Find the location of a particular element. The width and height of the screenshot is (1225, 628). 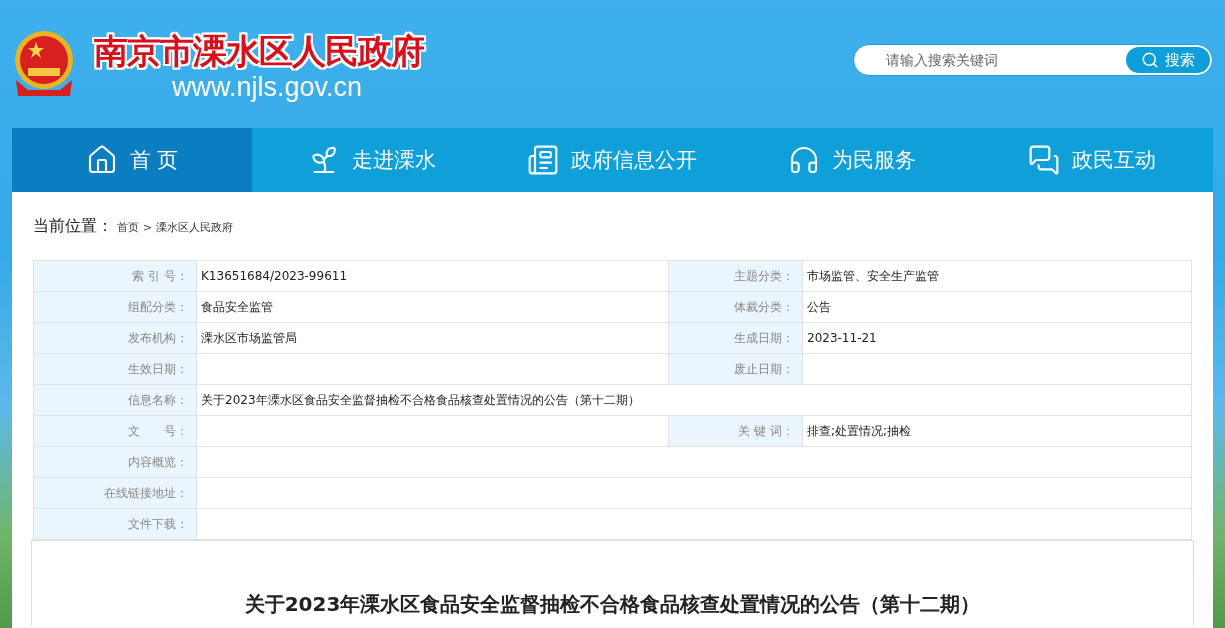

article-title: 关于2023年溧水区食品安全监督抽检不合格食品核查处置情况的公告（第十二期） is located at coordinates (612, 604).